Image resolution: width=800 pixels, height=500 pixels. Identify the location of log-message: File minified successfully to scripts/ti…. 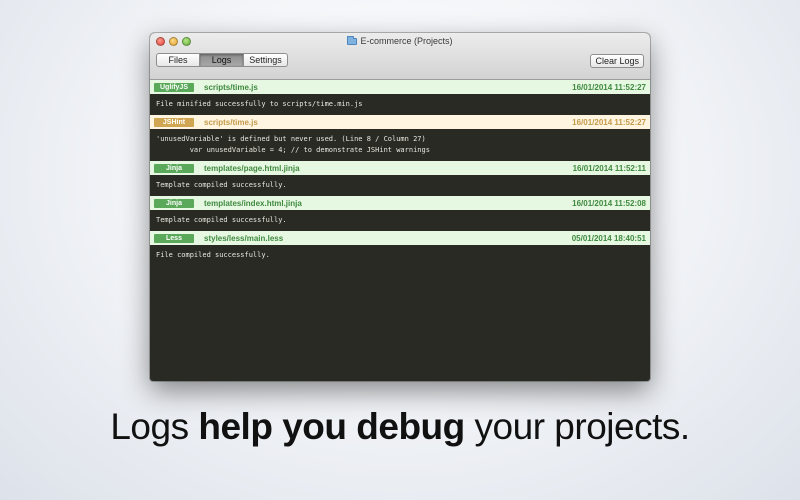
(400, 104).